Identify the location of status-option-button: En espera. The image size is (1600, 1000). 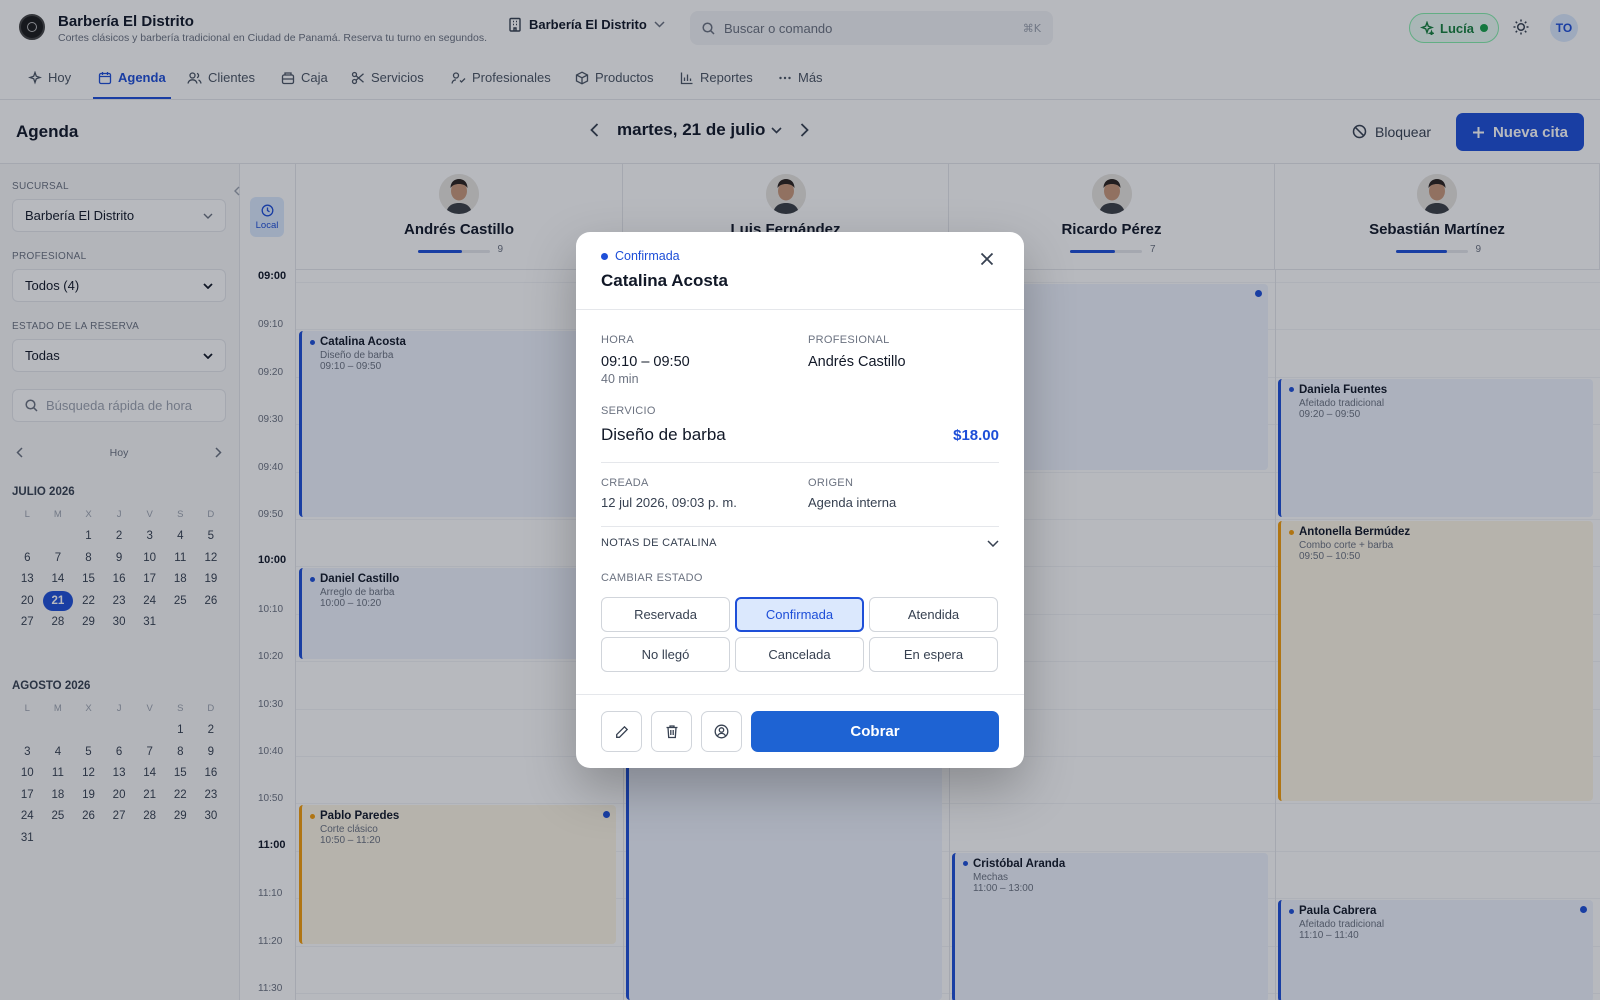
(933, 654).